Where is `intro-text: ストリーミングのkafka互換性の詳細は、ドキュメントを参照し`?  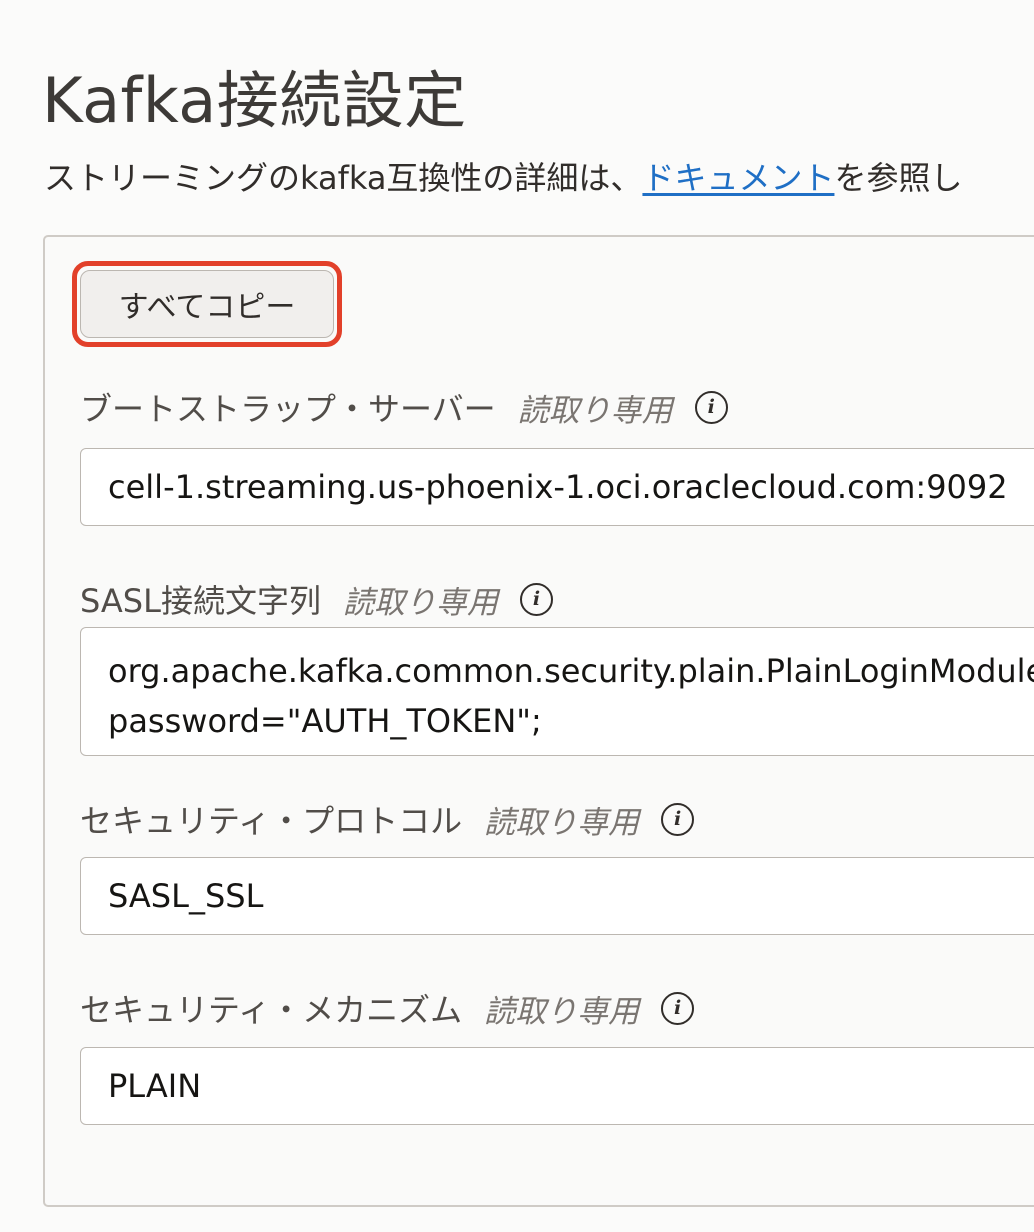
intro-text: ストリーミングのkafka互換性の詳細は、ドキュメントを参照し is located at coordinates (503, 179).